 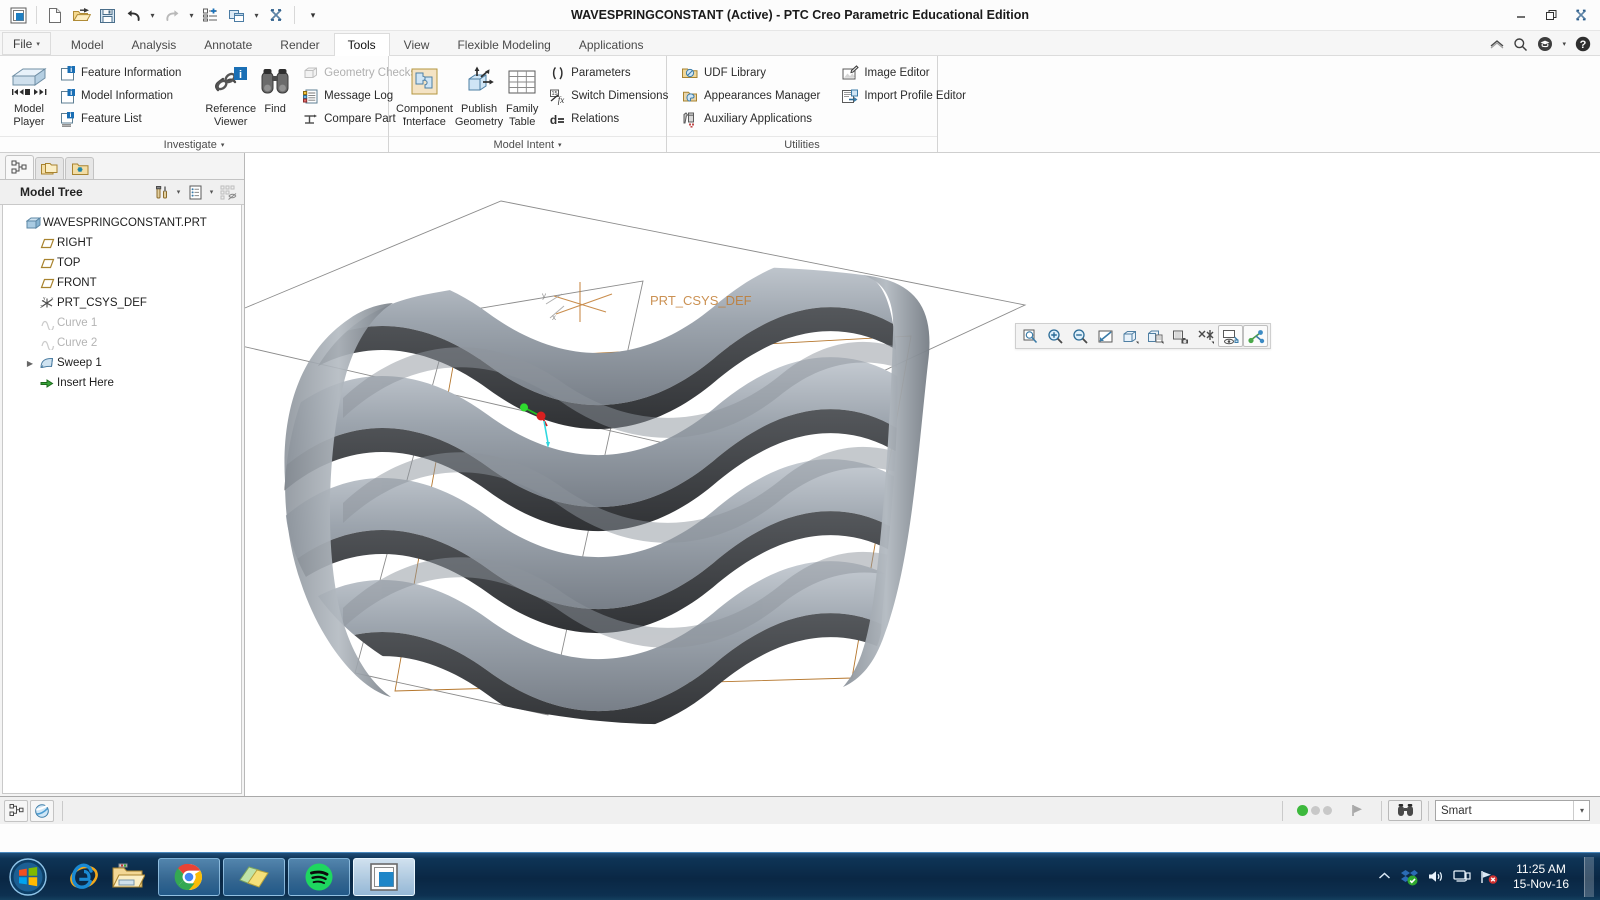 What do you see at coordinates (611, 44) in the screenshot?
I see `tab-applications: Applications` at bounding box center [611, 44].